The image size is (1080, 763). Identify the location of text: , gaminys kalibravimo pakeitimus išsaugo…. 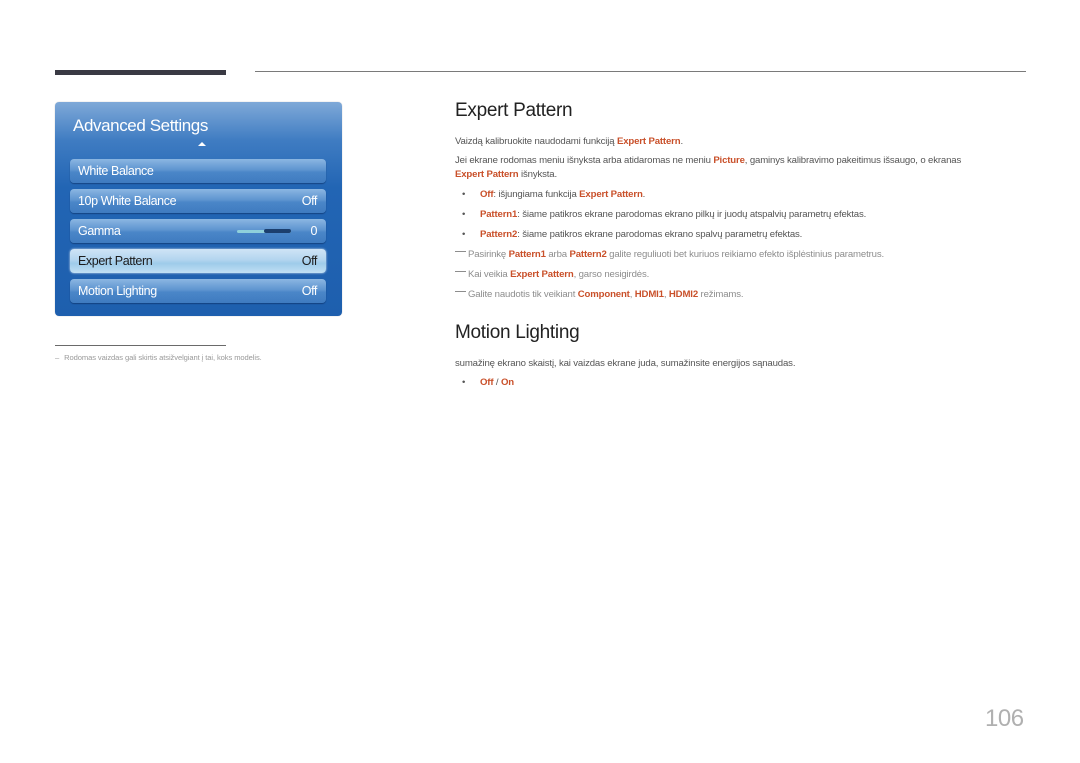
(853, 160).